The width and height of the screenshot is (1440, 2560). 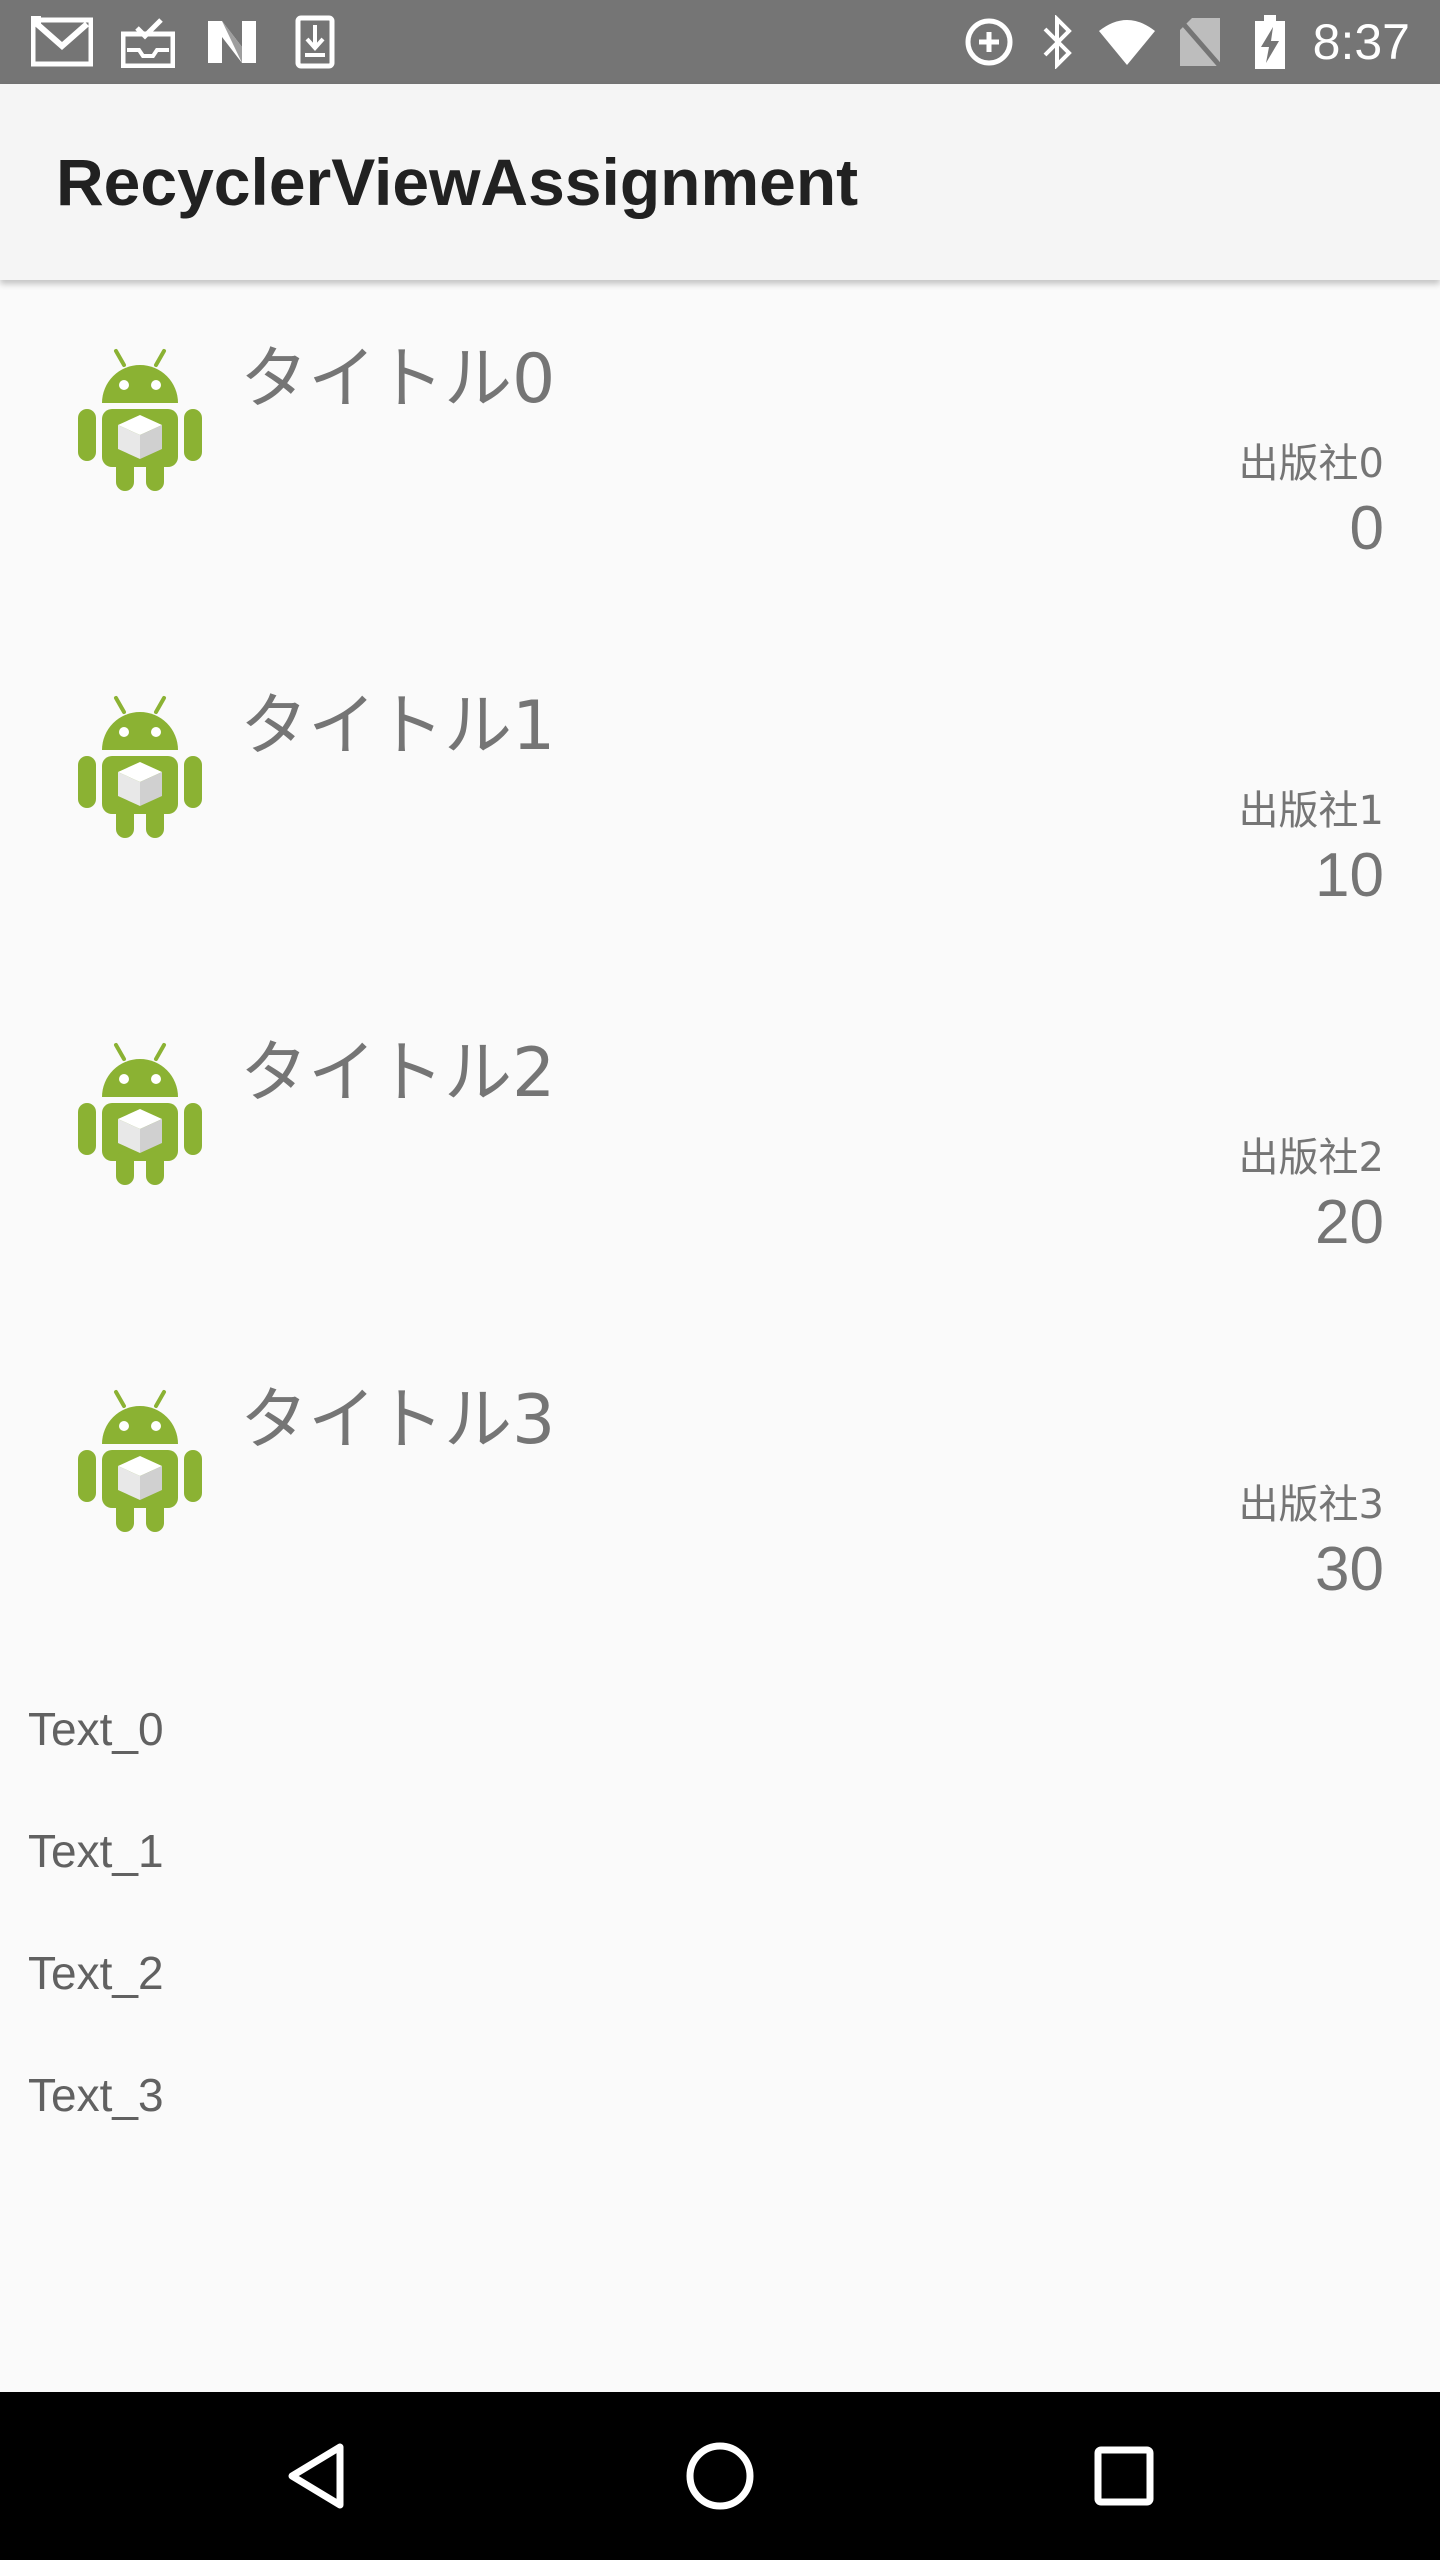 What do you see at coordinates (720, 803) in the screenshot?
I see `book-row: タイトル1 出版社1 10` at bounding box center [720, 803].